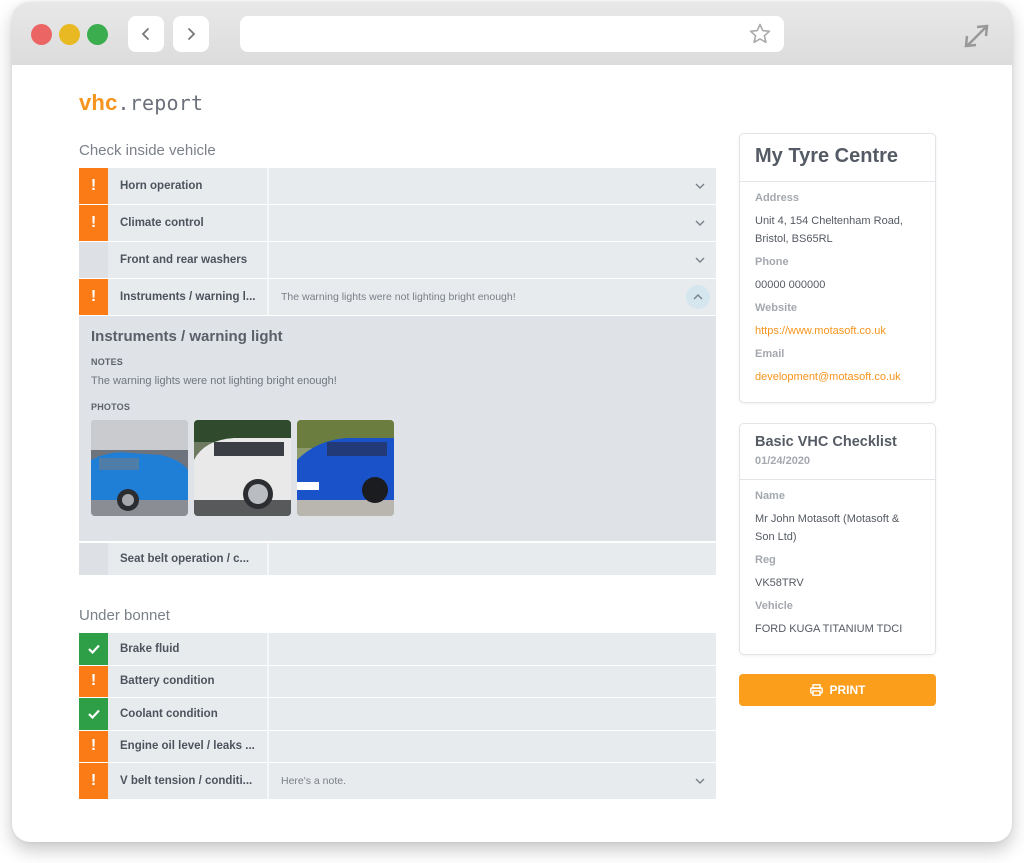 The image size is (1024, 863). I want to click on check-name: Battery condition, so click(188, 681).